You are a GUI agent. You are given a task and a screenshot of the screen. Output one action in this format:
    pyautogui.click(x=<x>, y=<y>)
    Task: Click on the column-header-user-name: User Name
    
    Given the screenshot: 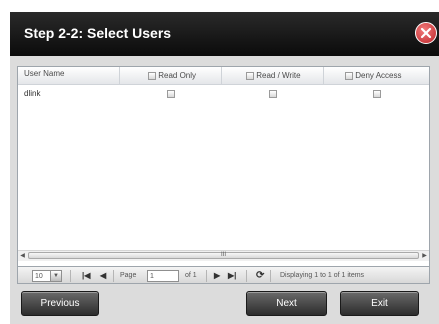 What is the action you would take?
    pyautogui.click(x=69, y=75)
    